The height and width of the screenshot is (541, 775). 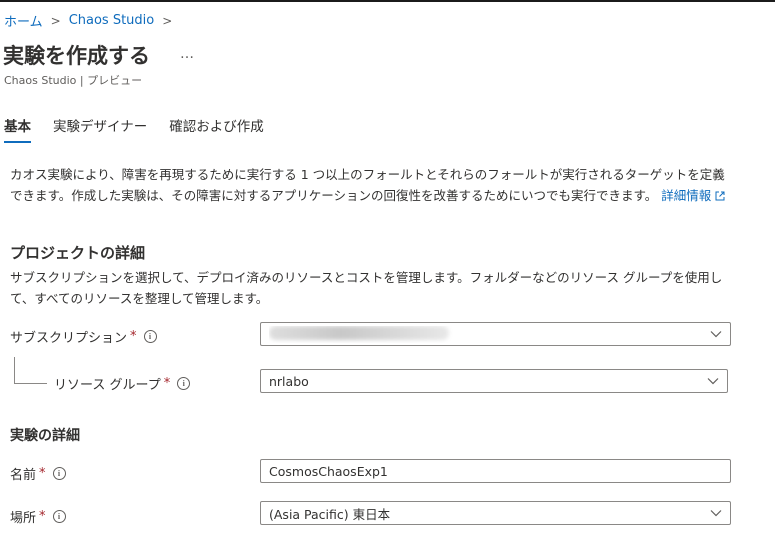 I want to click on subscription-redacted-value, so click(x=359, y=332).